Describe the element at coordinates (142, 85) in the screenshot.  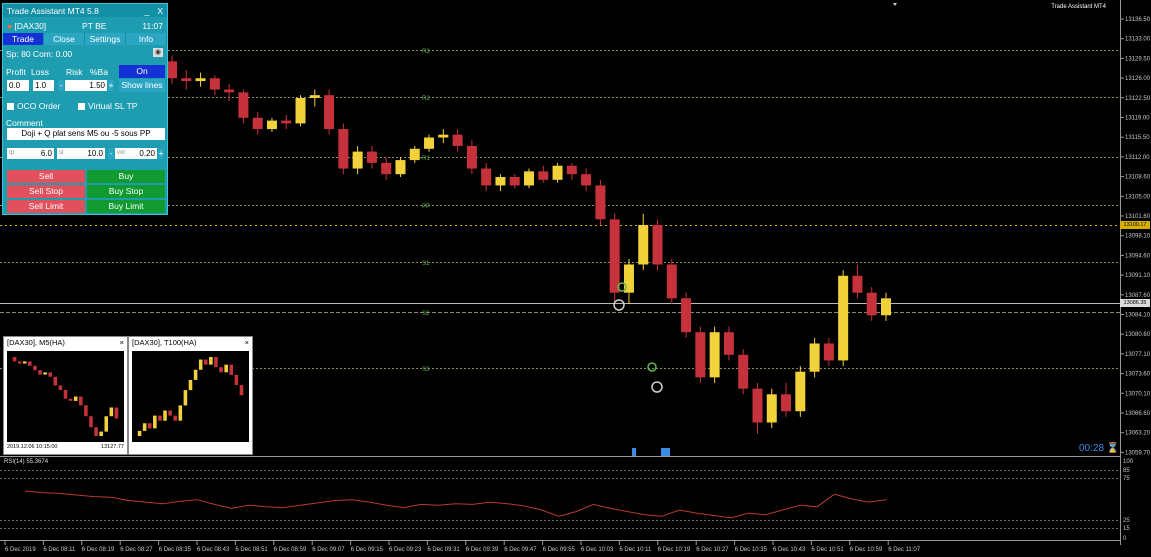
I see `show-lines-button: Show lines` at that location.